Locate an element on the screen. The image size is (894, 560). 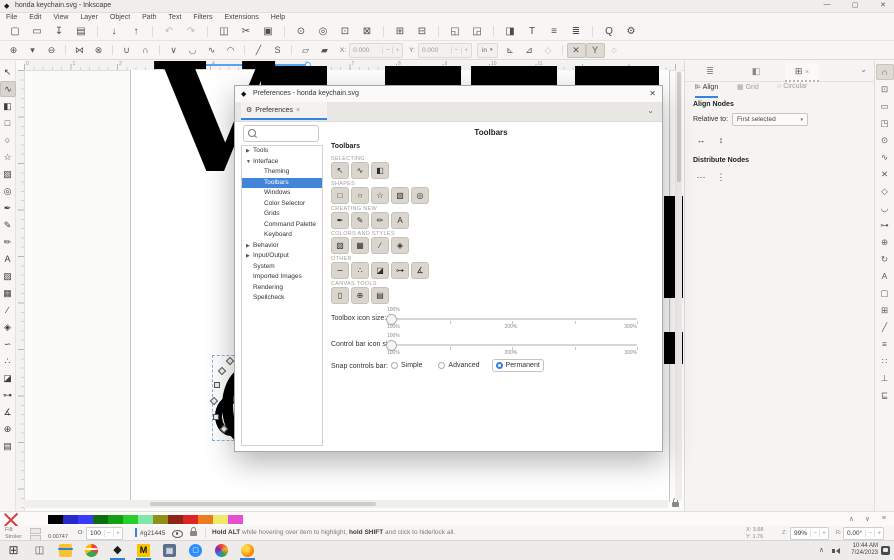
tab-close-icon: × is located at coordinates (298, 110).